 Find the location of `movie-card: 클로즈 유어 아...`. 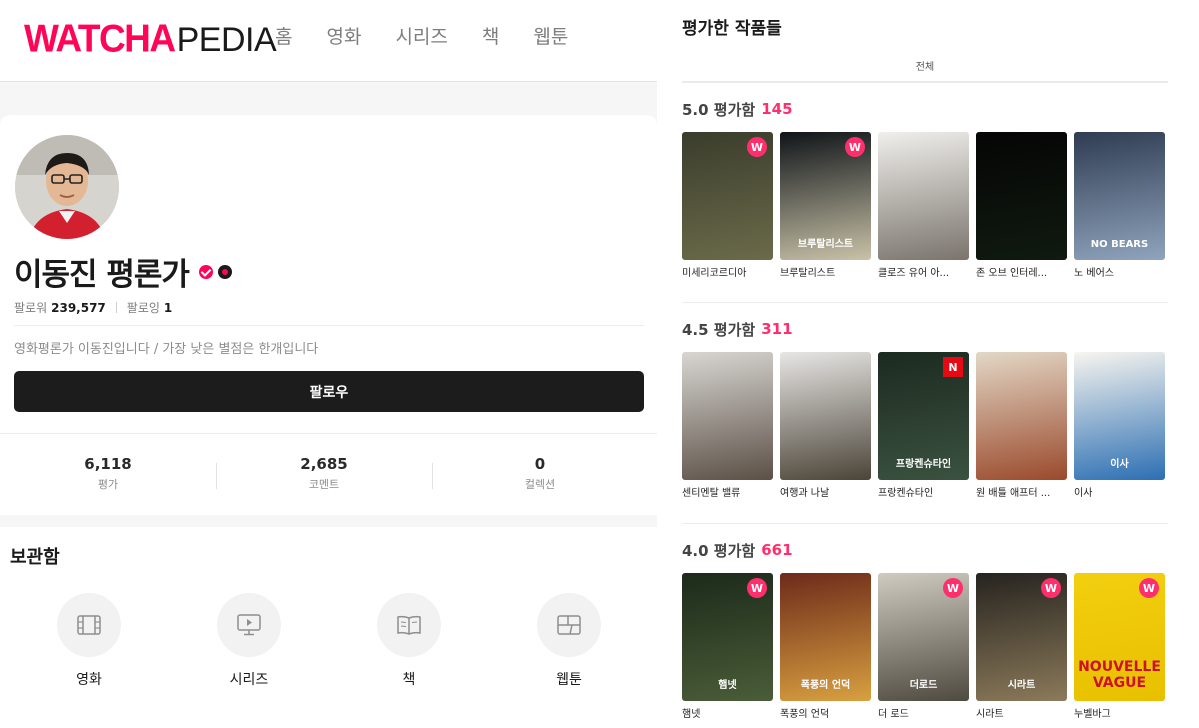

movie-card: 클로즈 유어 아... is located at coordinates (923, 205).